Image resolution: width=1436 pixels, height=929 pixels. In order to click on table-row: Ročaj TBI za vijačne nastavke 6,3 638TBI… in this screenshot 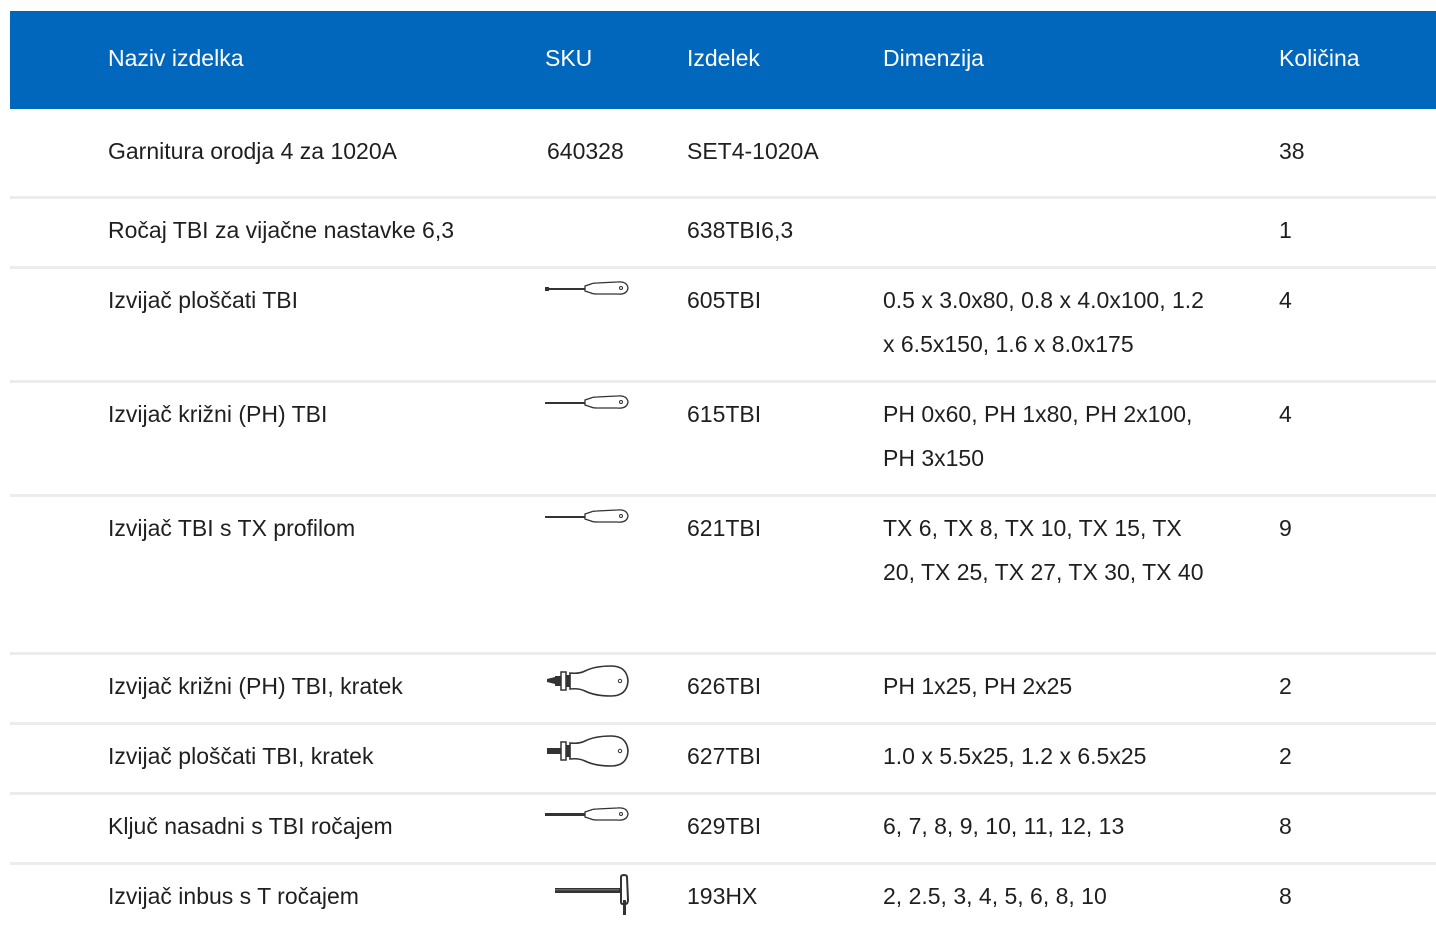, I will do `click(723, 234)`.